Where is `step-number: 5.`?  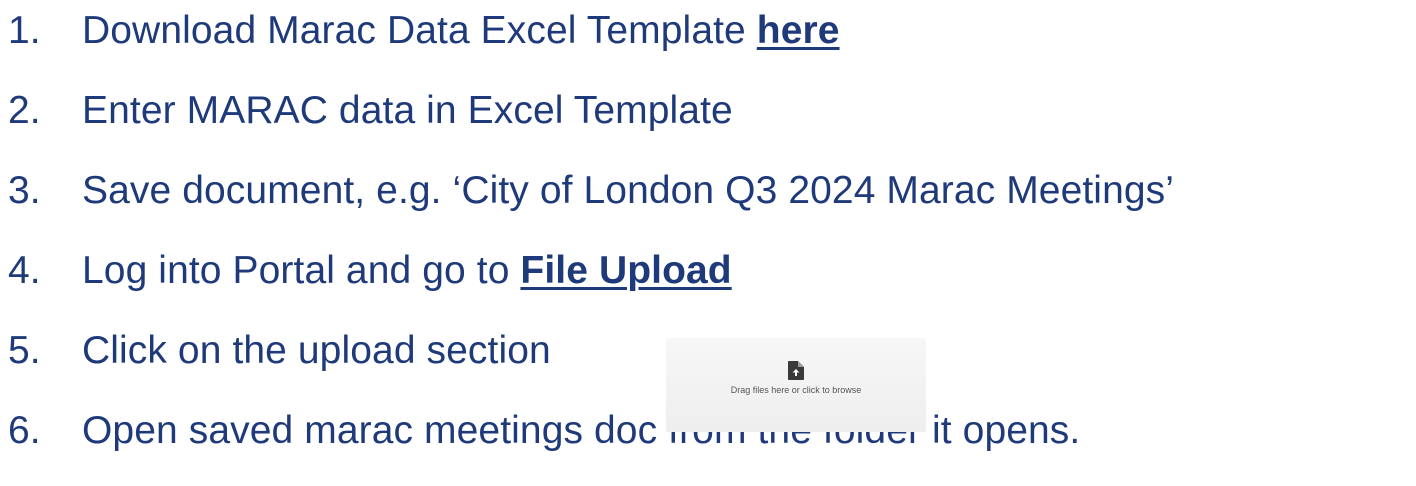
step-number: 5. is located at coordinates (24, 350).